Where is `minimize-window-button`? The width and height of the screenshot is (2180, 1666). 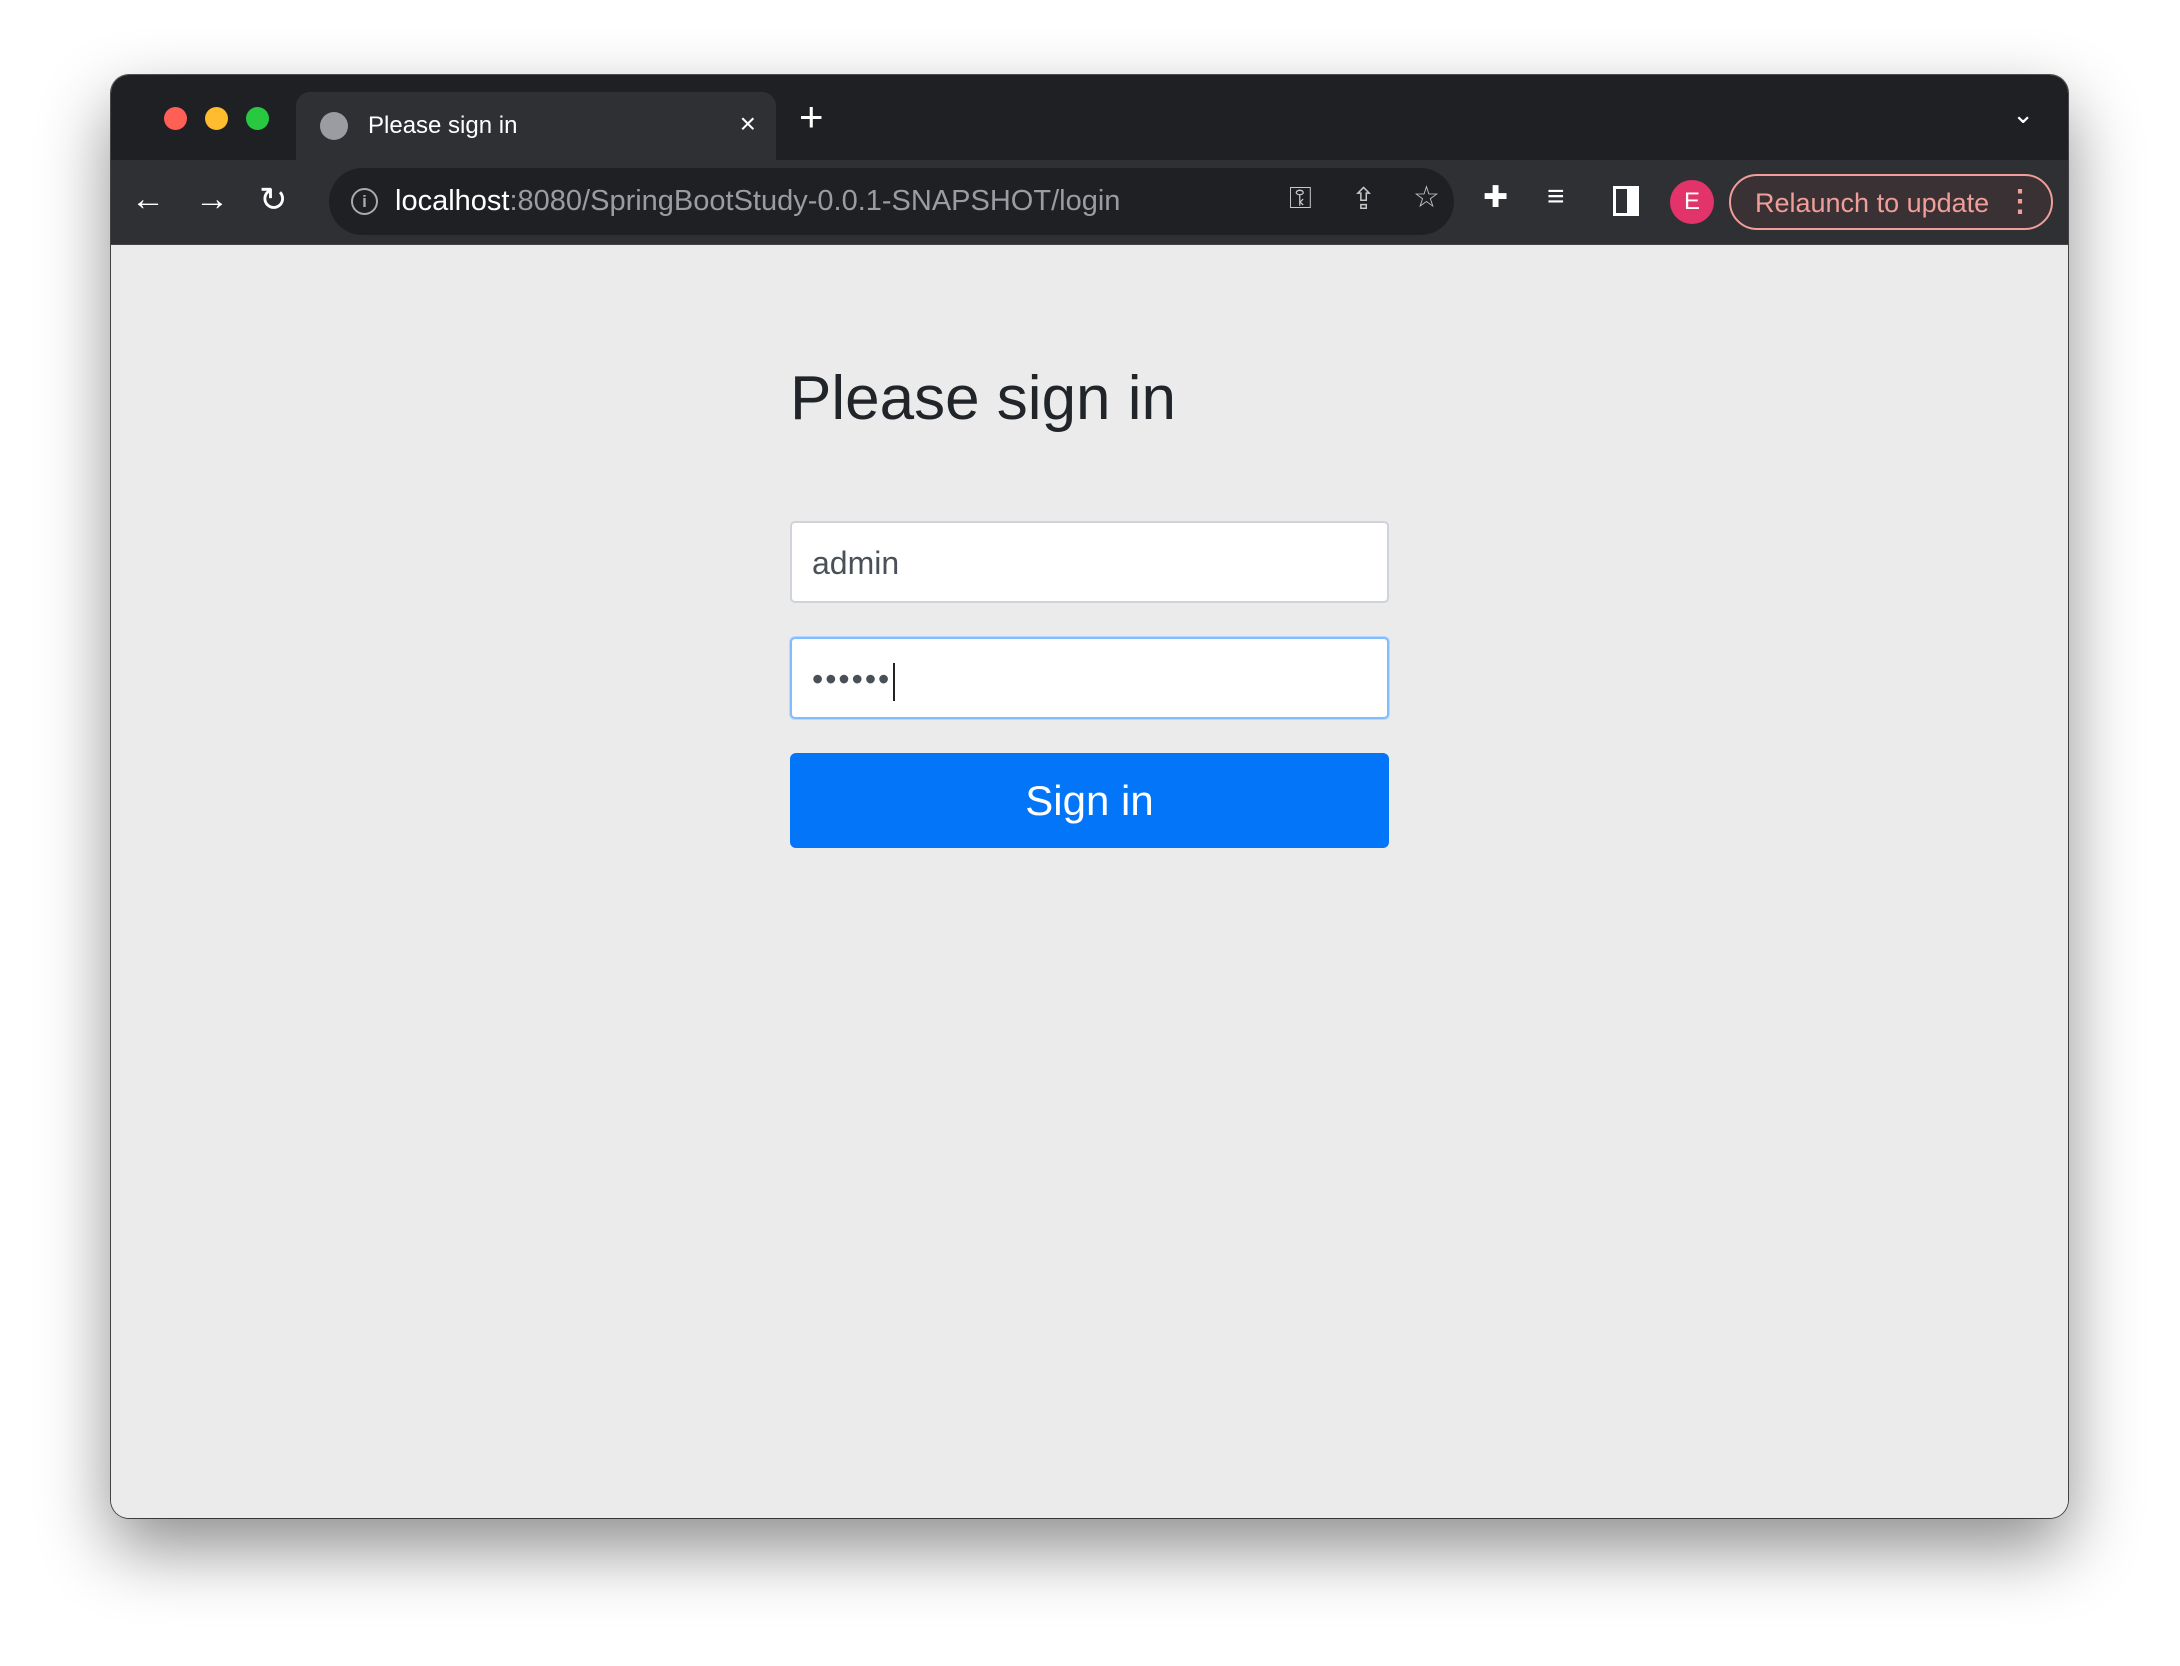 minimize-window-button is located at coordinates (216, 118).